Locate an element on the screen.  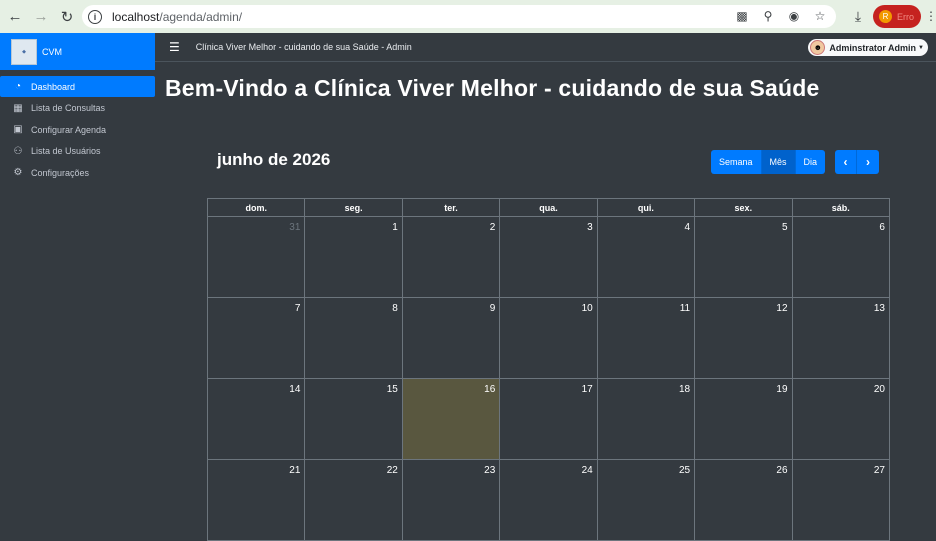
day-number: 24 is located at coordinates (587, 470).